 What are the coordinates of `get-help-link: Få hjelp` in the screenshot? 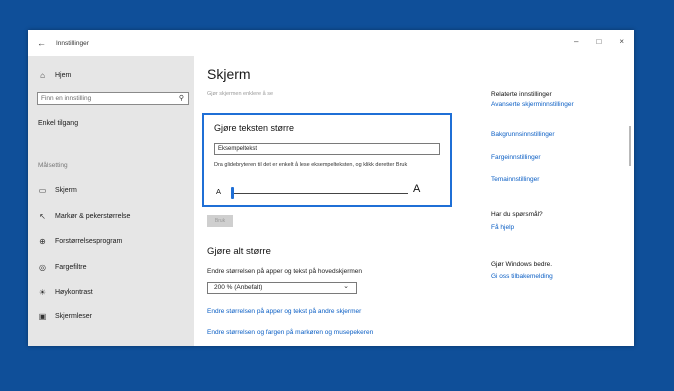 It's located at (502, 227).